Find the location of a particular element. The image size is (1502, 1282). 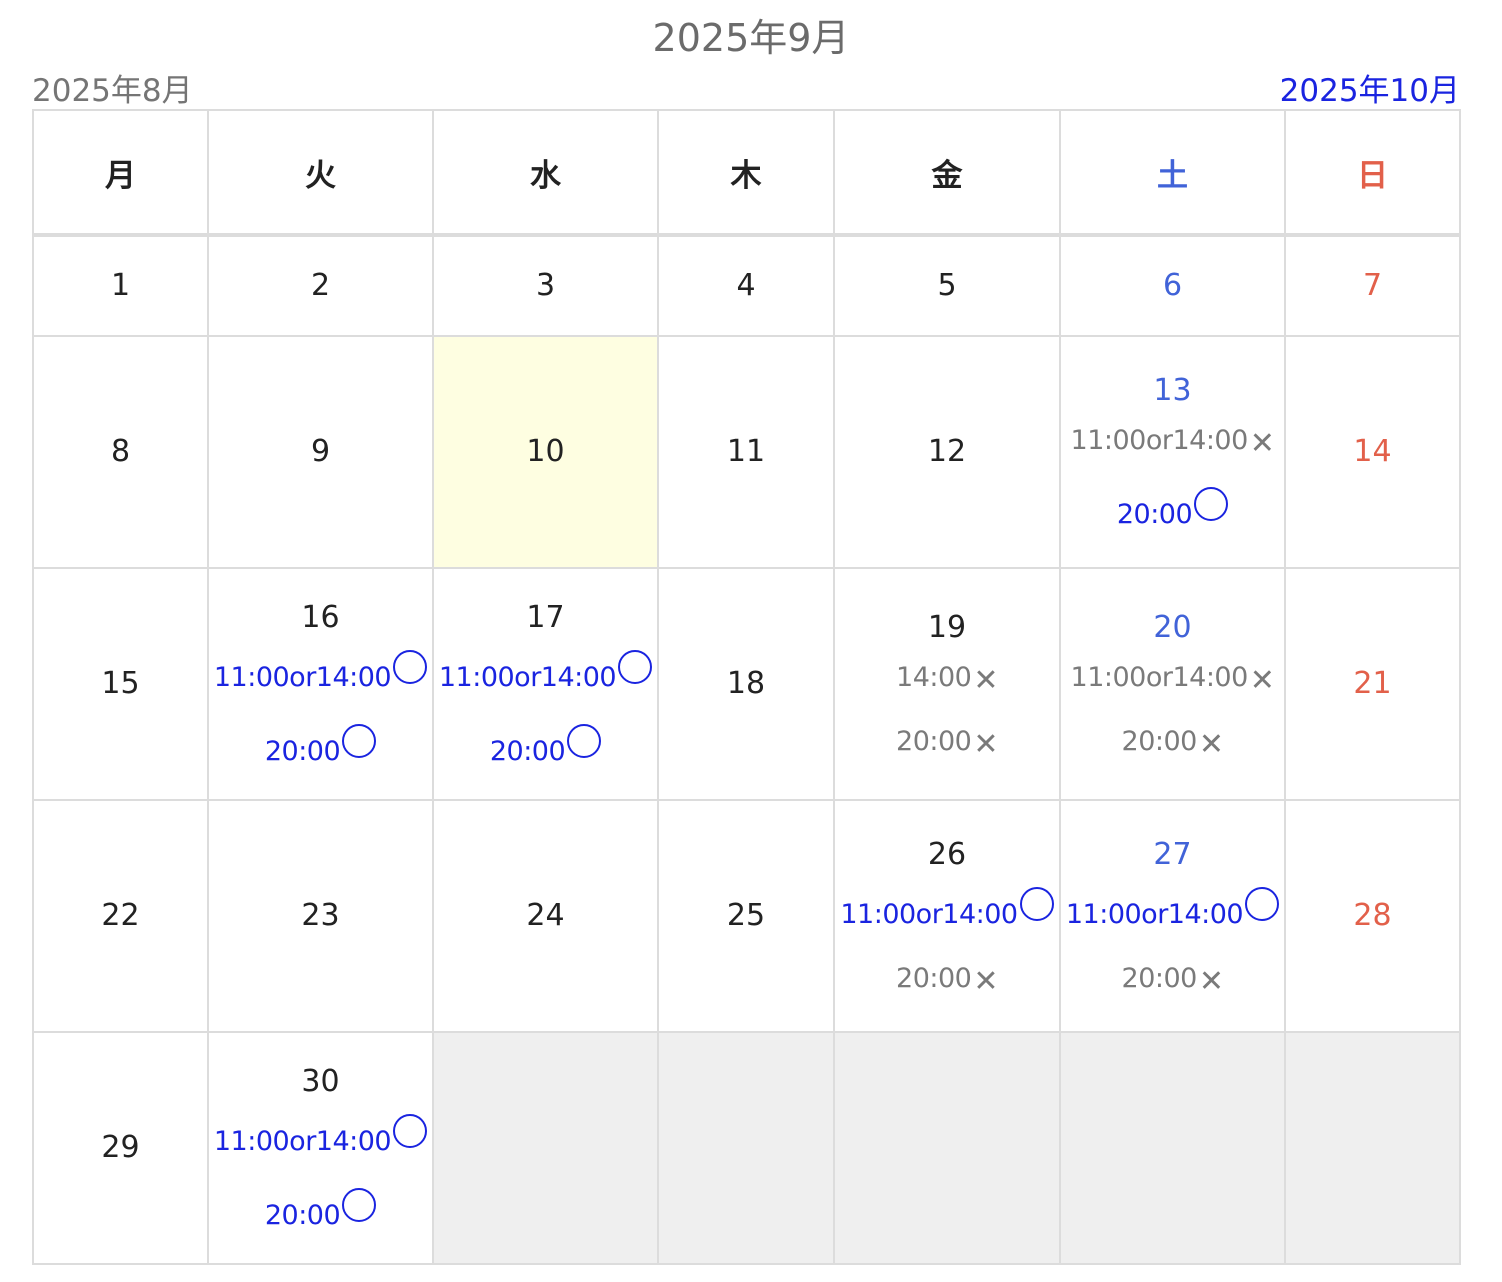

day-cell-content: 17 11:00or14:00 20:00 is located at coordinates (545, 684).